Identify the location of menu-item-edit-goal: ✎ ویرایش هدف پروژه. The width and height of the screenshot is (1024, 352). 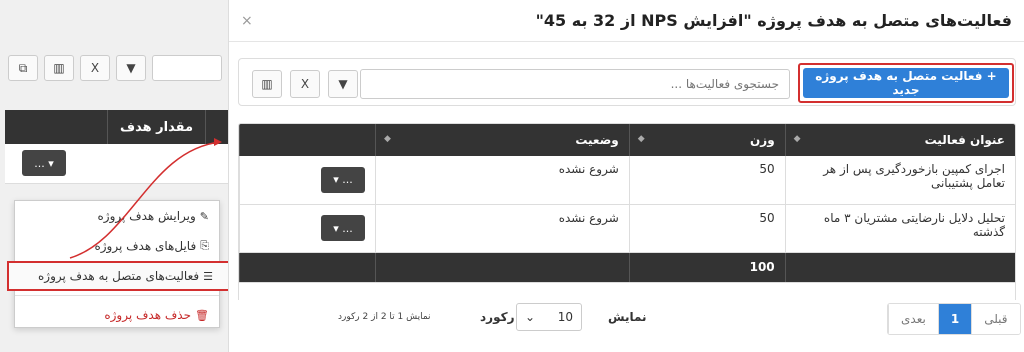
(117, 216).